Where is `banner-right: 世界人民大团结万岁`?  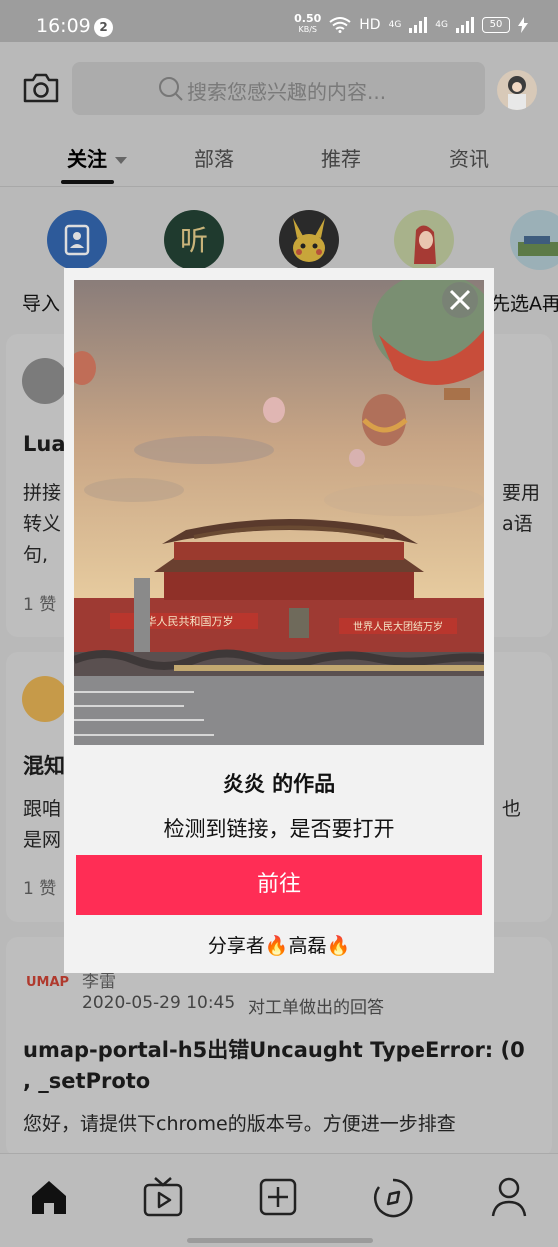 banner-right: 世界人民大团结万岁 is located at coordinates (398, 626).